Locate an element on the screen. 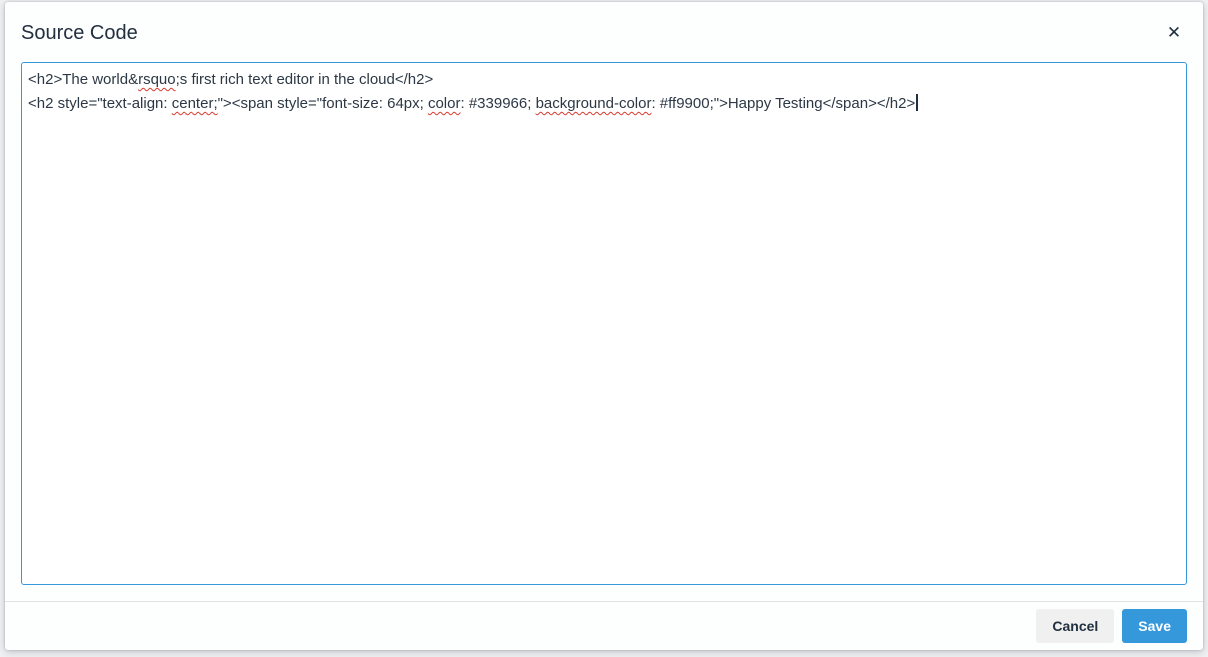 Image resolution: width=1208 pixels, height=657 pixels. cancel-button: Cancel is located at coordinates (1075, 626).